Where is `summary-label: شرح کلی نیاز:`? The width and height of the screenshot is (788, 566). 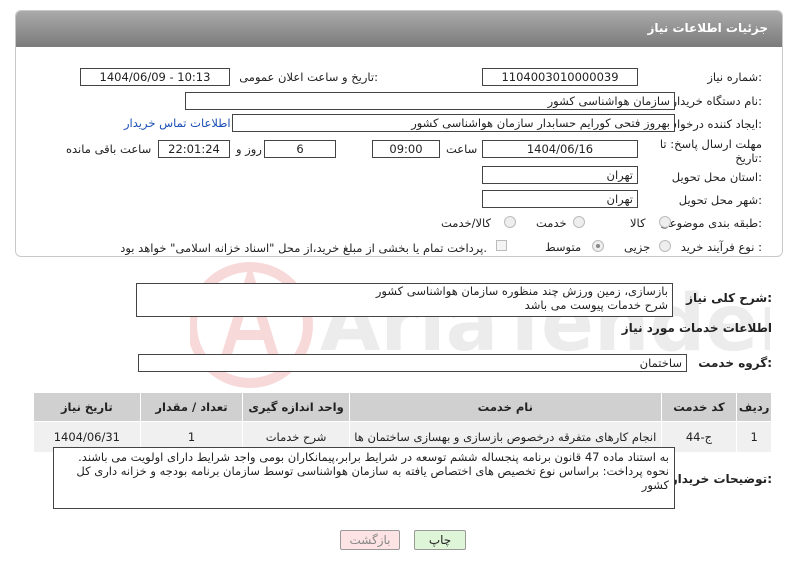
summary-label: شرح کلی نیاز: is located at coordinates (729, 298).